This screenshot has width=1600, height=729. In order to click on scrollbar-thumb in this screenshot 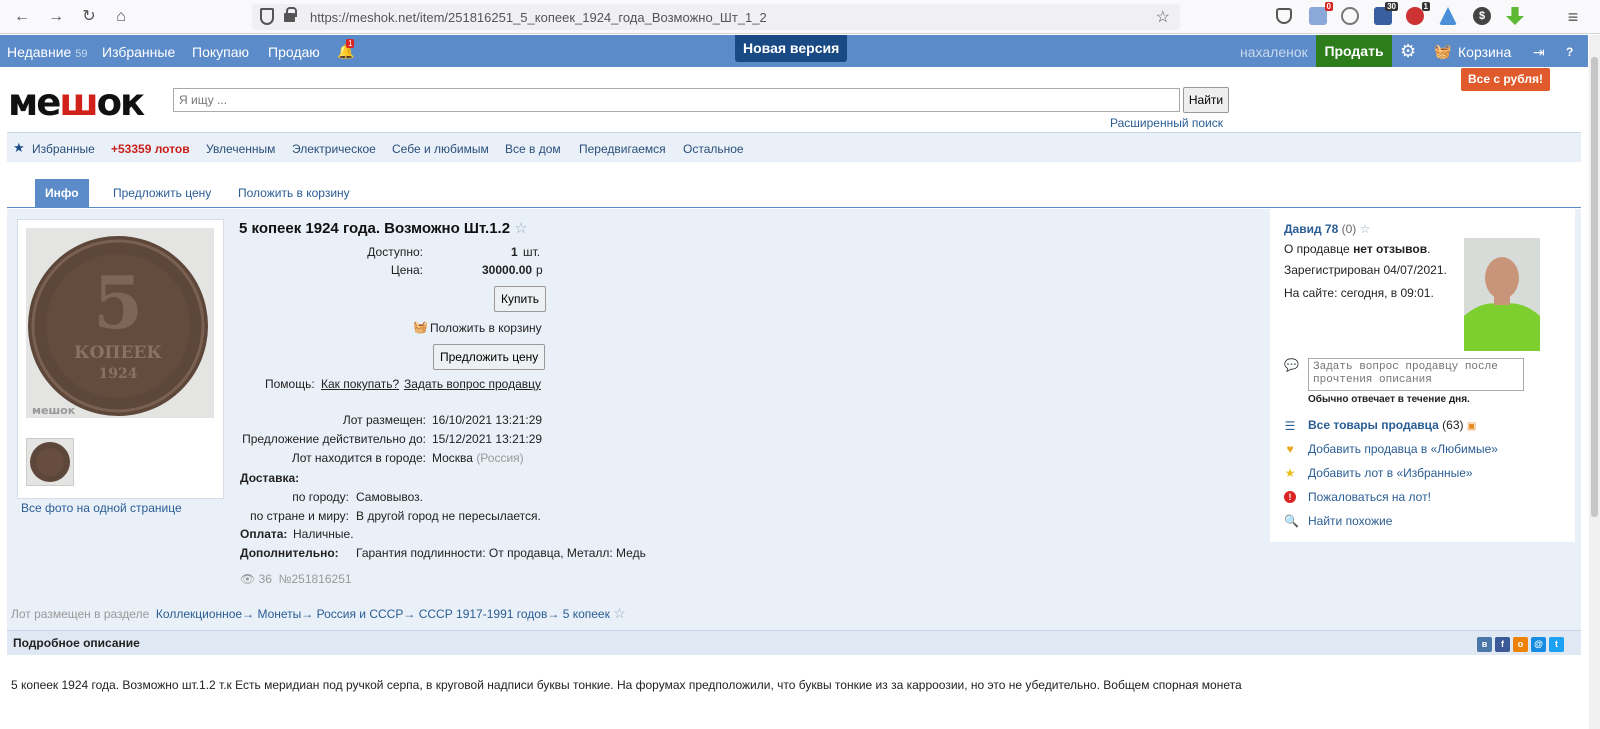, I will do `click(1594, 287)`.